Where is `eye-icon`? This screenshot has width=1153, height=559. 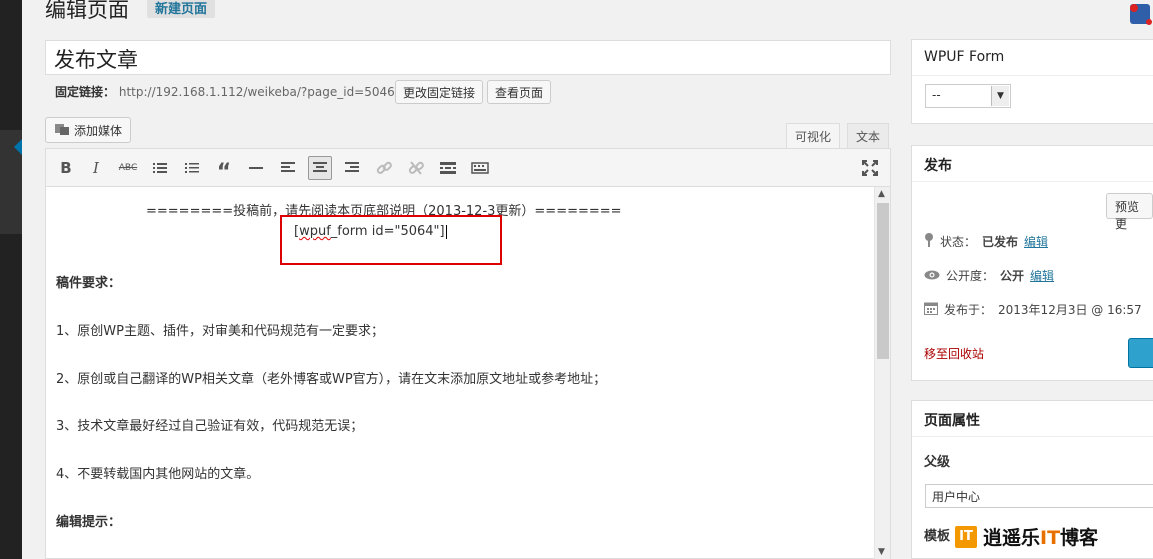
eye-icon is located at coordinates (932, 276).